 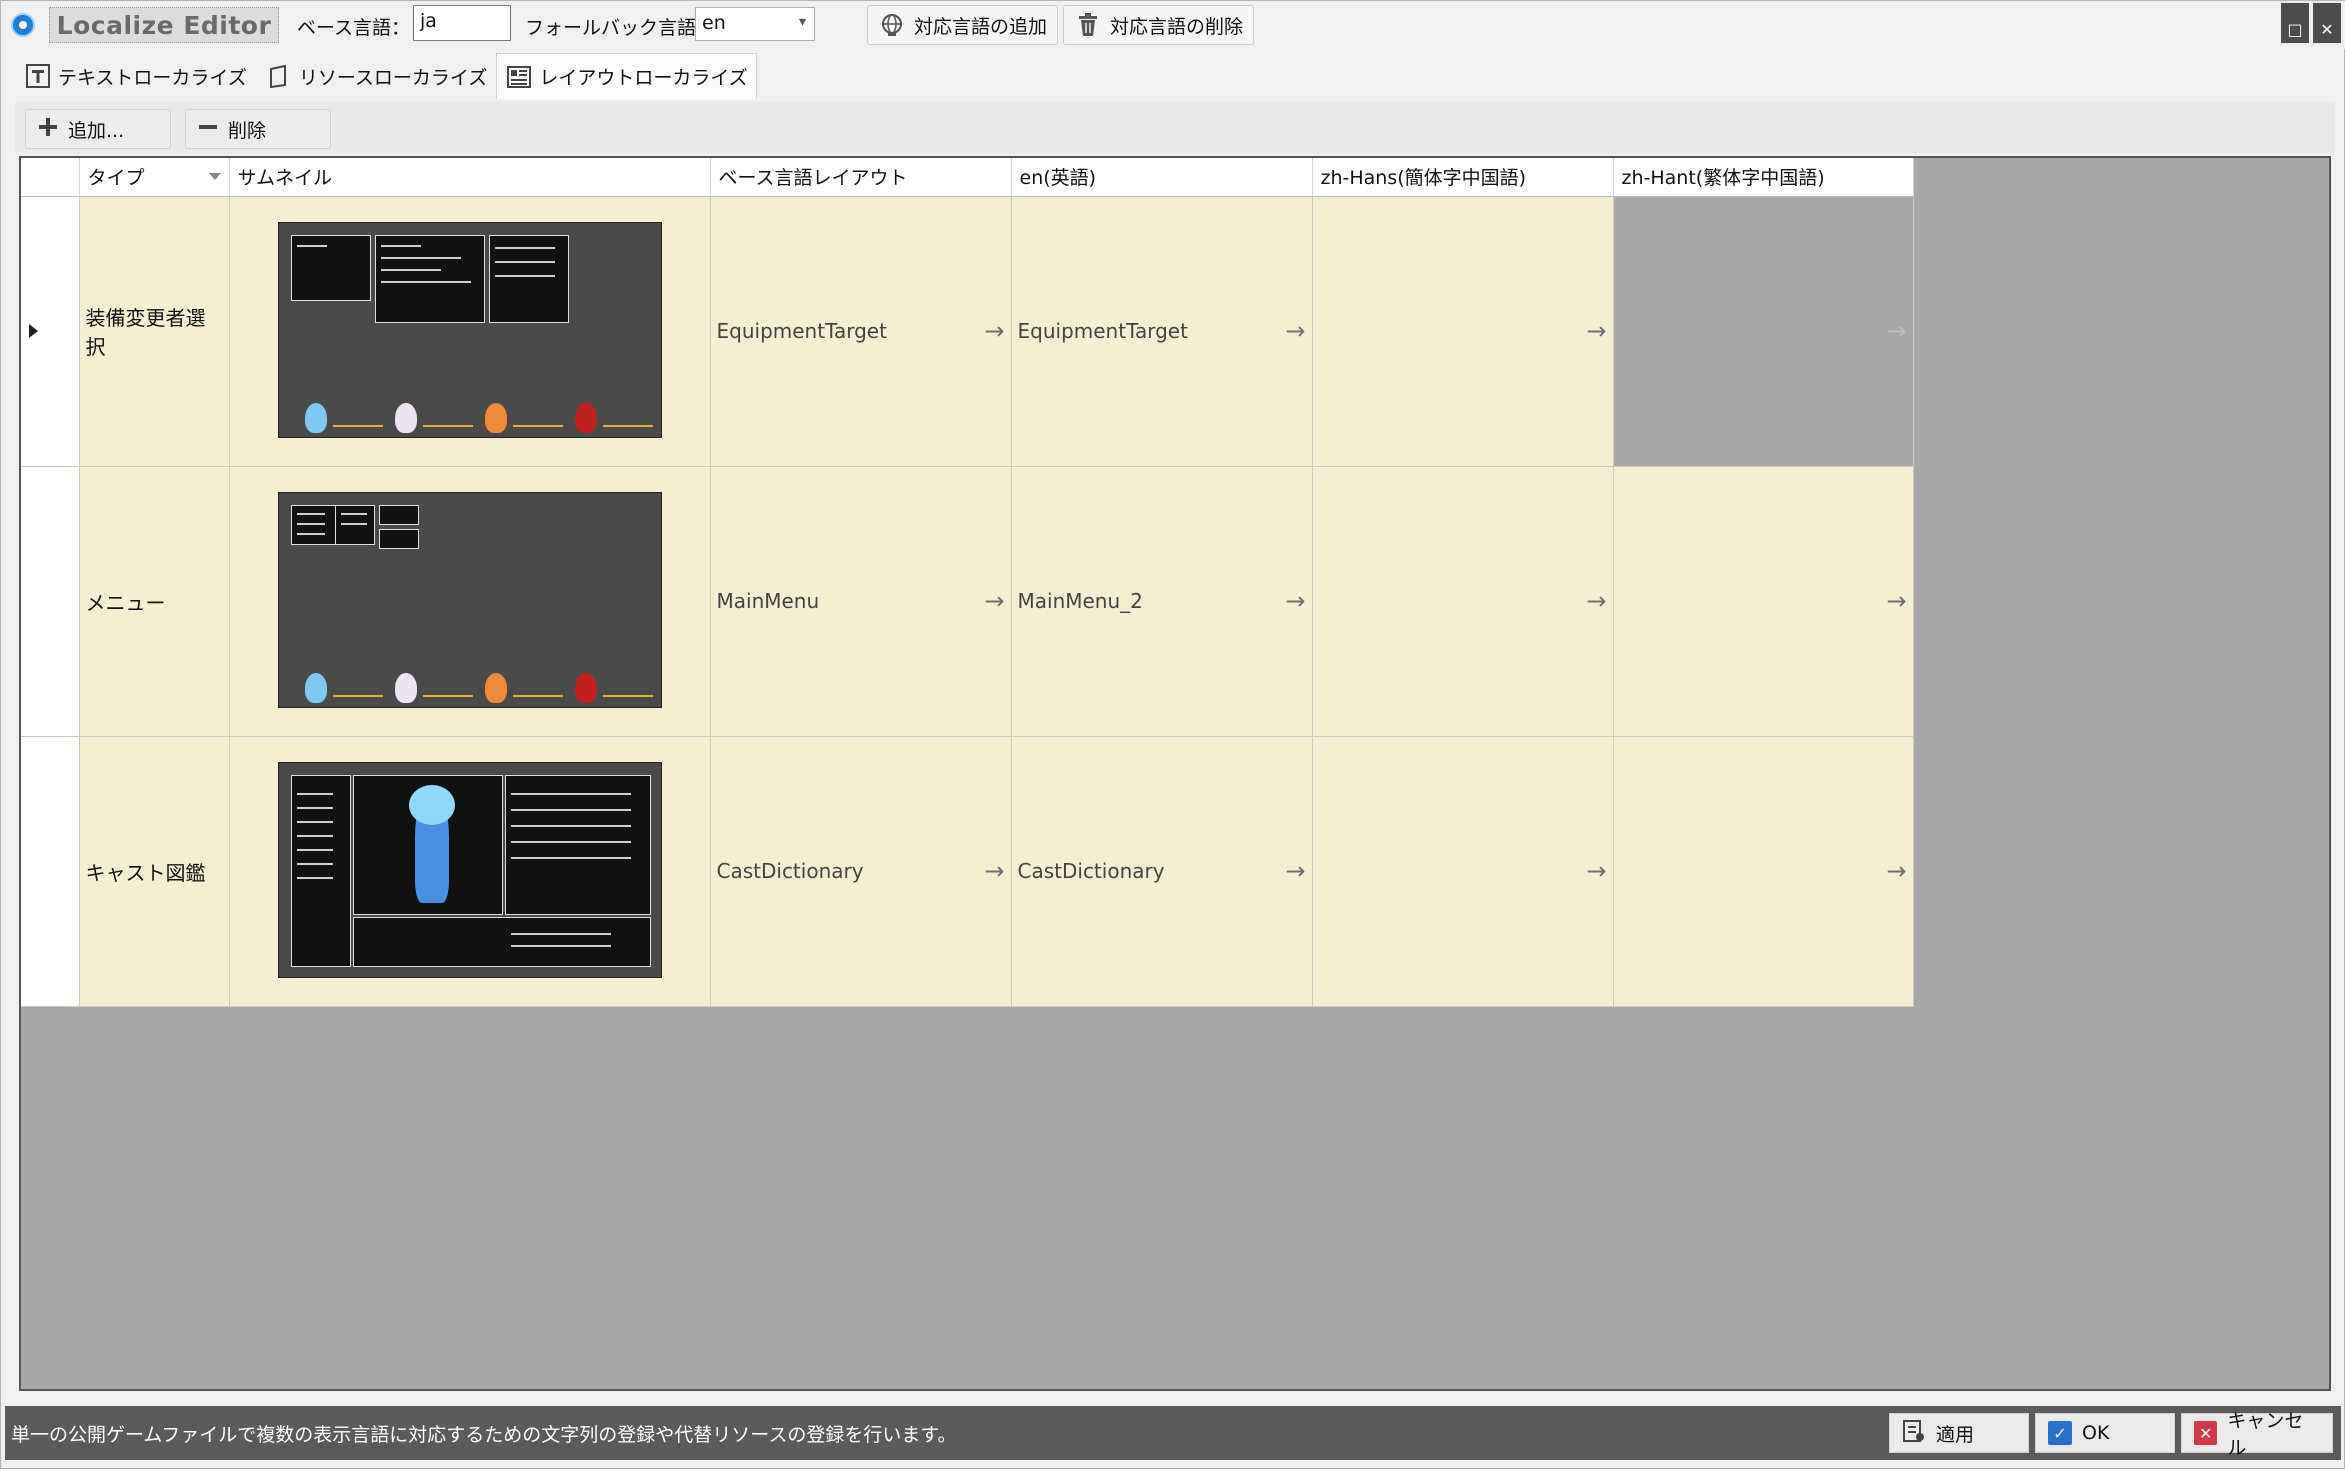 I want to click on apply-button: 適用, so click(x=1959, y=1433).